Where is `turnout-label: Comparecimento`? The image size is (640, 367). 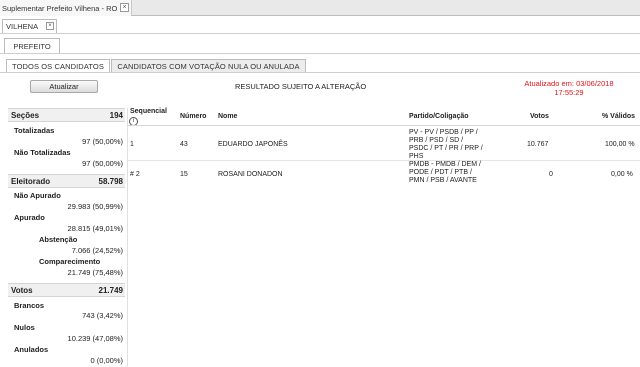
turnout-label: Comparecimento is located at coordinates (70, 261).